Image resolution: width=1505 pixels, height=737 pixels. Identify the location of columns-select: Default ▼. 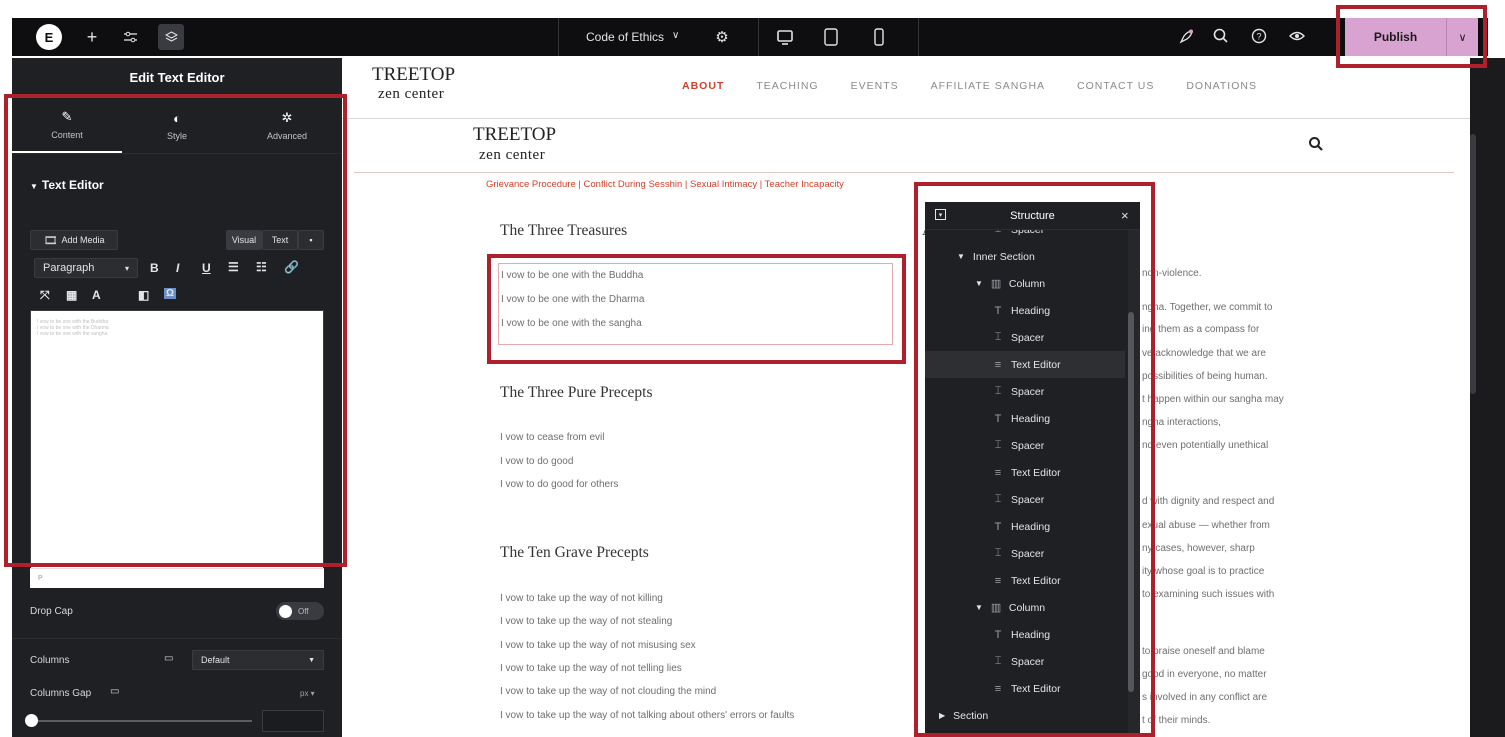
(258, 660).